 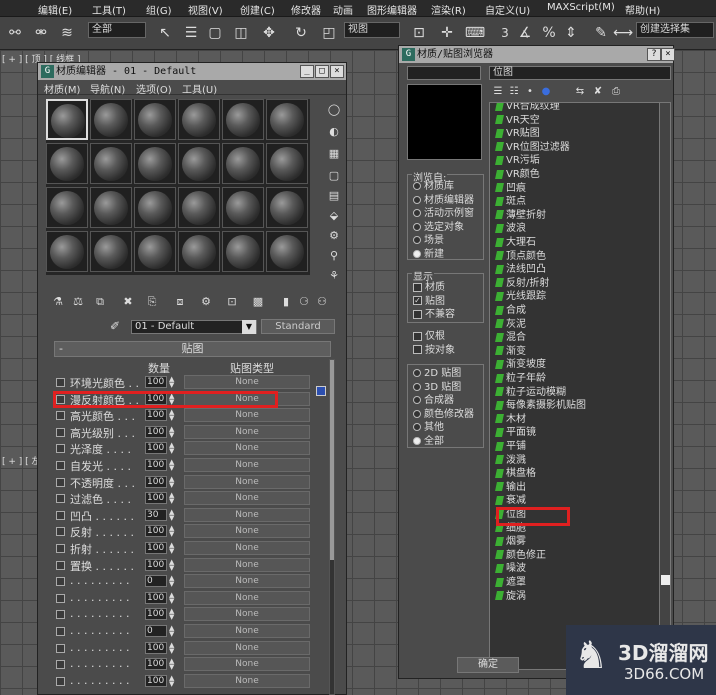 I want to click on link-icon: ⚯, so click(x=15, y=33).